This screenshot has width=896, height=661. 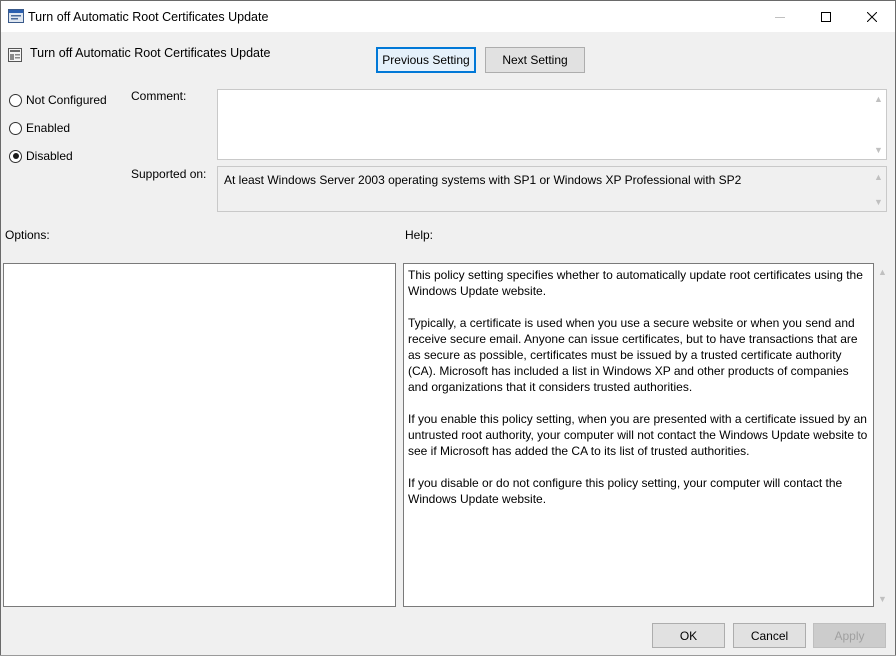 I want to click on maximize-icon, so click(x=826, y=16).